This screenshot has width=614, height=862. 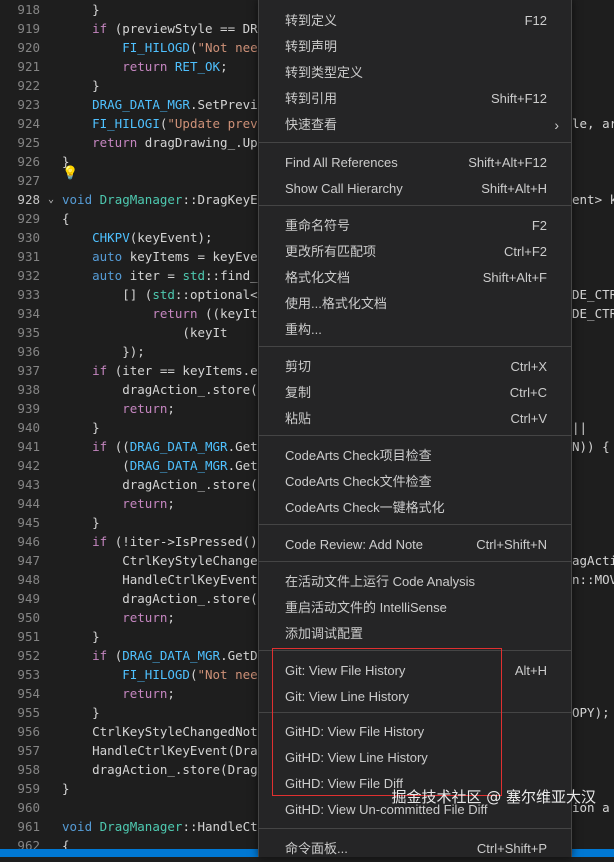 I want to click on menu-item-label: CodeArts Check项目检查, so click(x=358, y=455).